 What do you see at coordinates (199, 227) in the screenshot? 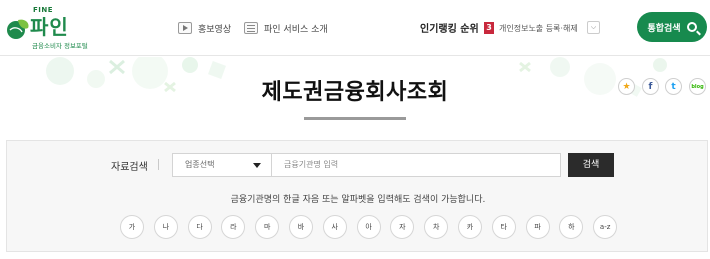
I see `letter-filter-da: 다` at bounding box center [199, 227].